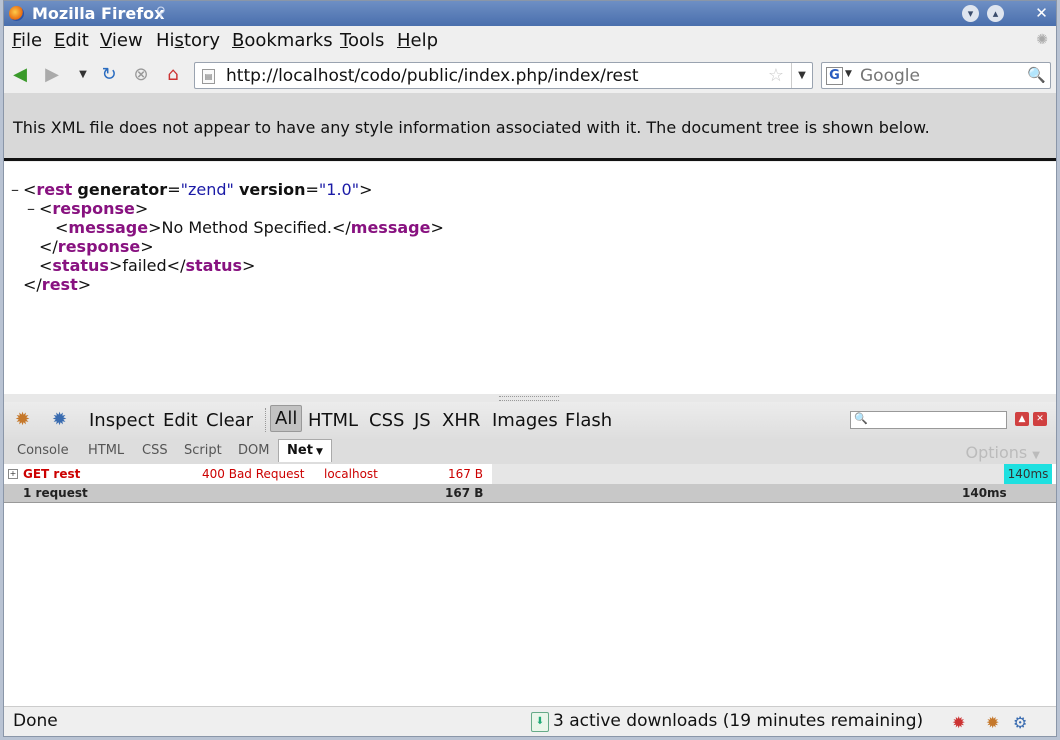  I want to click on xml-status: <status>failed</status>, so click(147, 265).